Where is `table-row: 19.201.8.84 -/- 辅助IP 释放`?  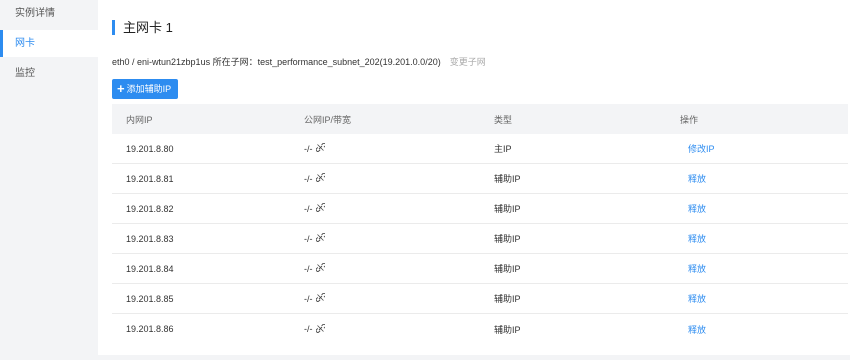
table-row: 19.201.8.84 -/- 辅助IP 释放 is located at coordinates (480, 269).